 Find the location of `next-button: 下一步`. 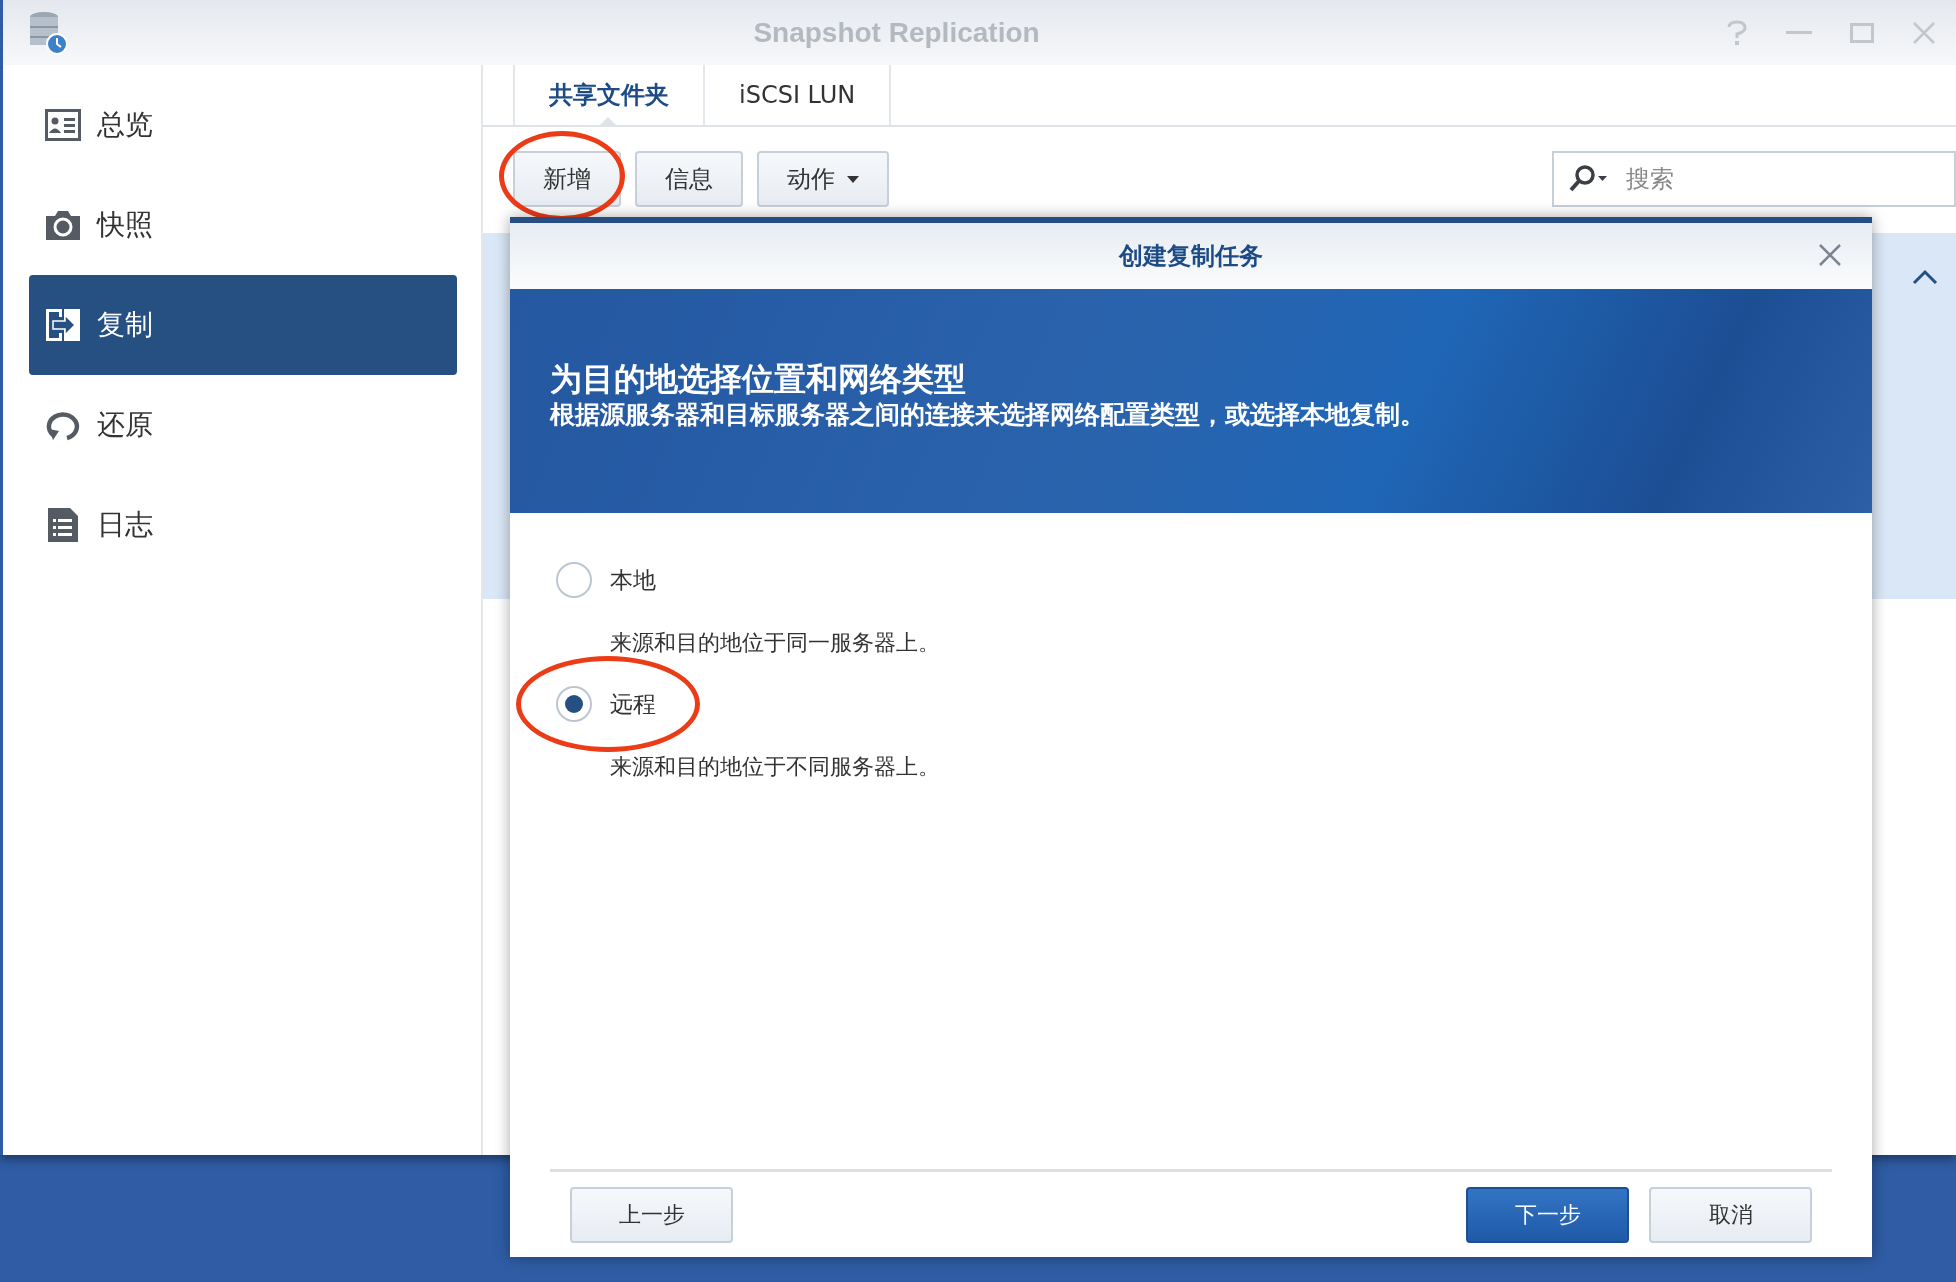

next-button: 下一步 is located at coordinates (1547, 1214).